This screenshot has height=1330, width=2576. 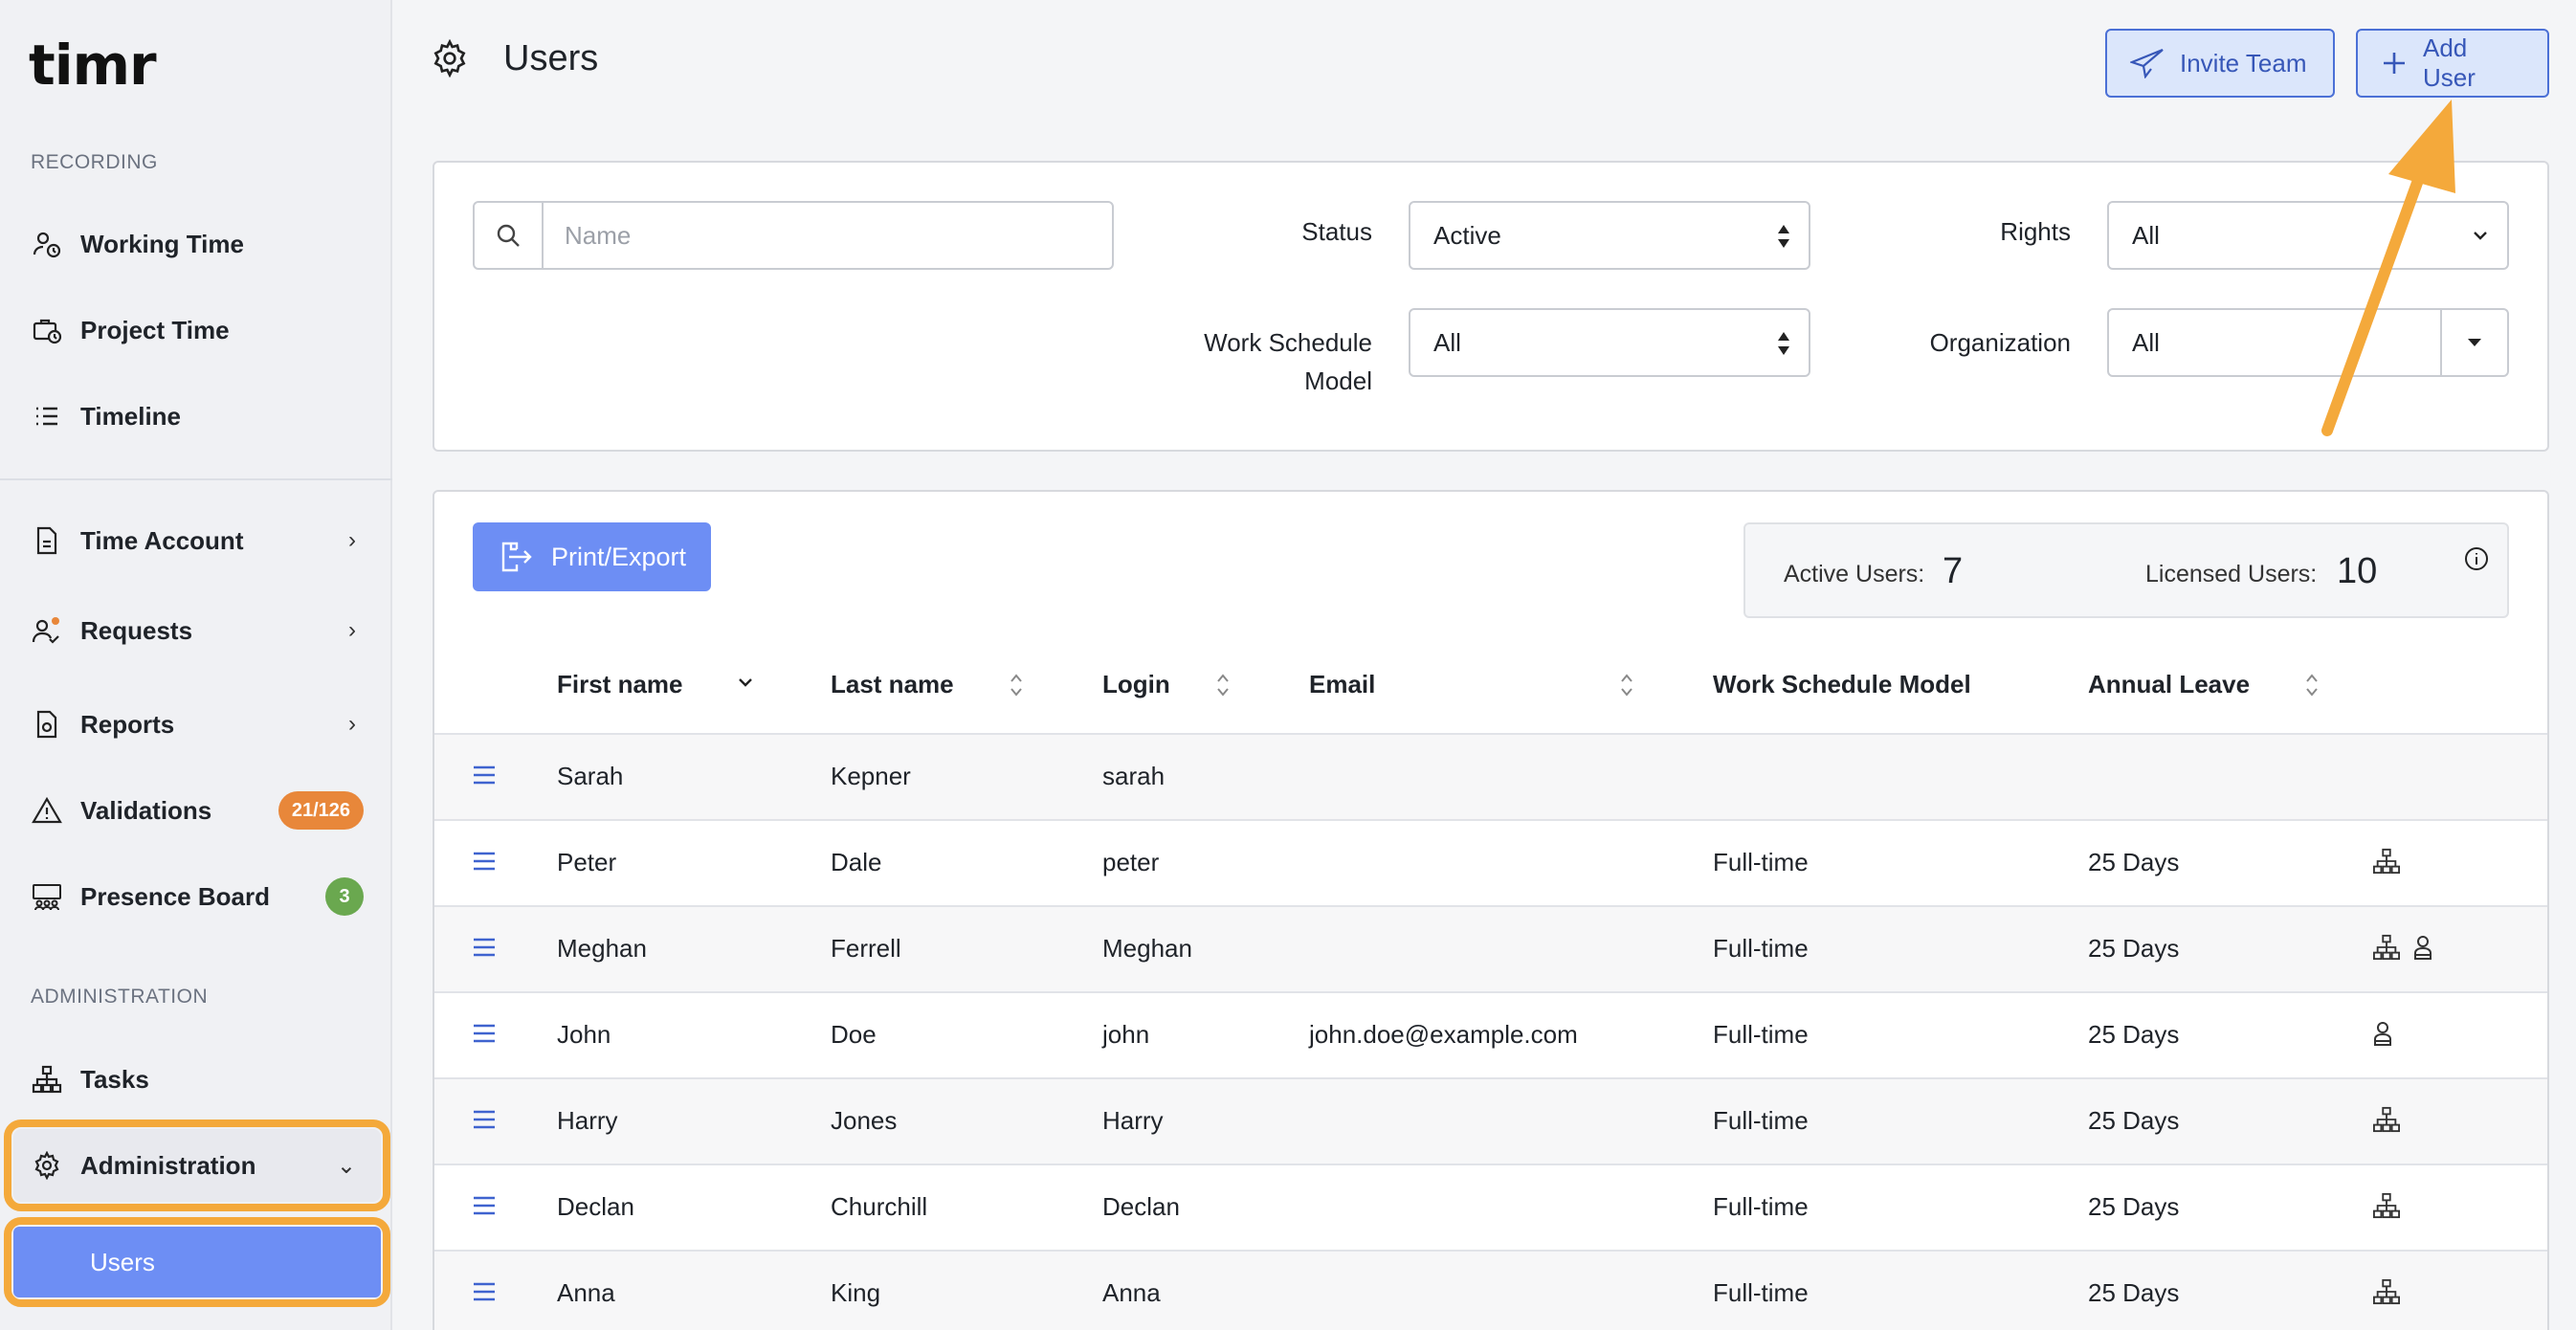 I want to click on supervisor-icon, so click(x=2422, y=950).